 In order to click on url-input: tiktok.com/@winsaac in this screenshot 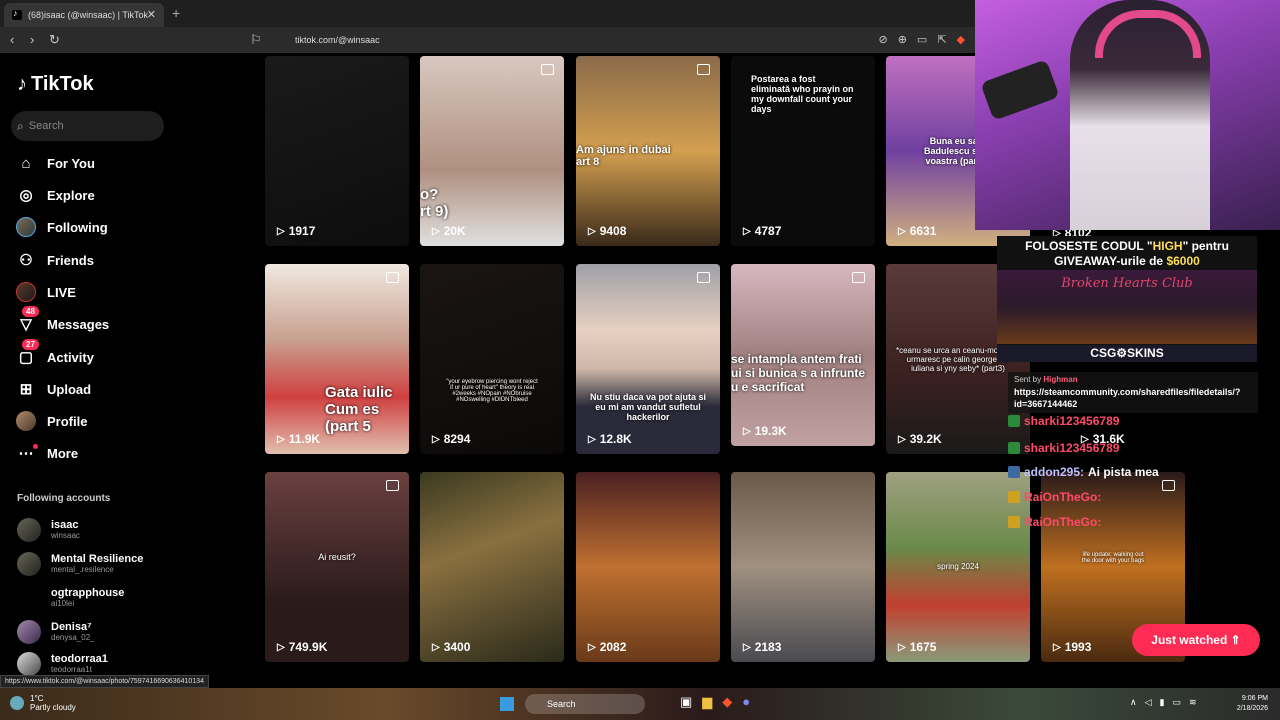, I will do `click(618, 40)`.